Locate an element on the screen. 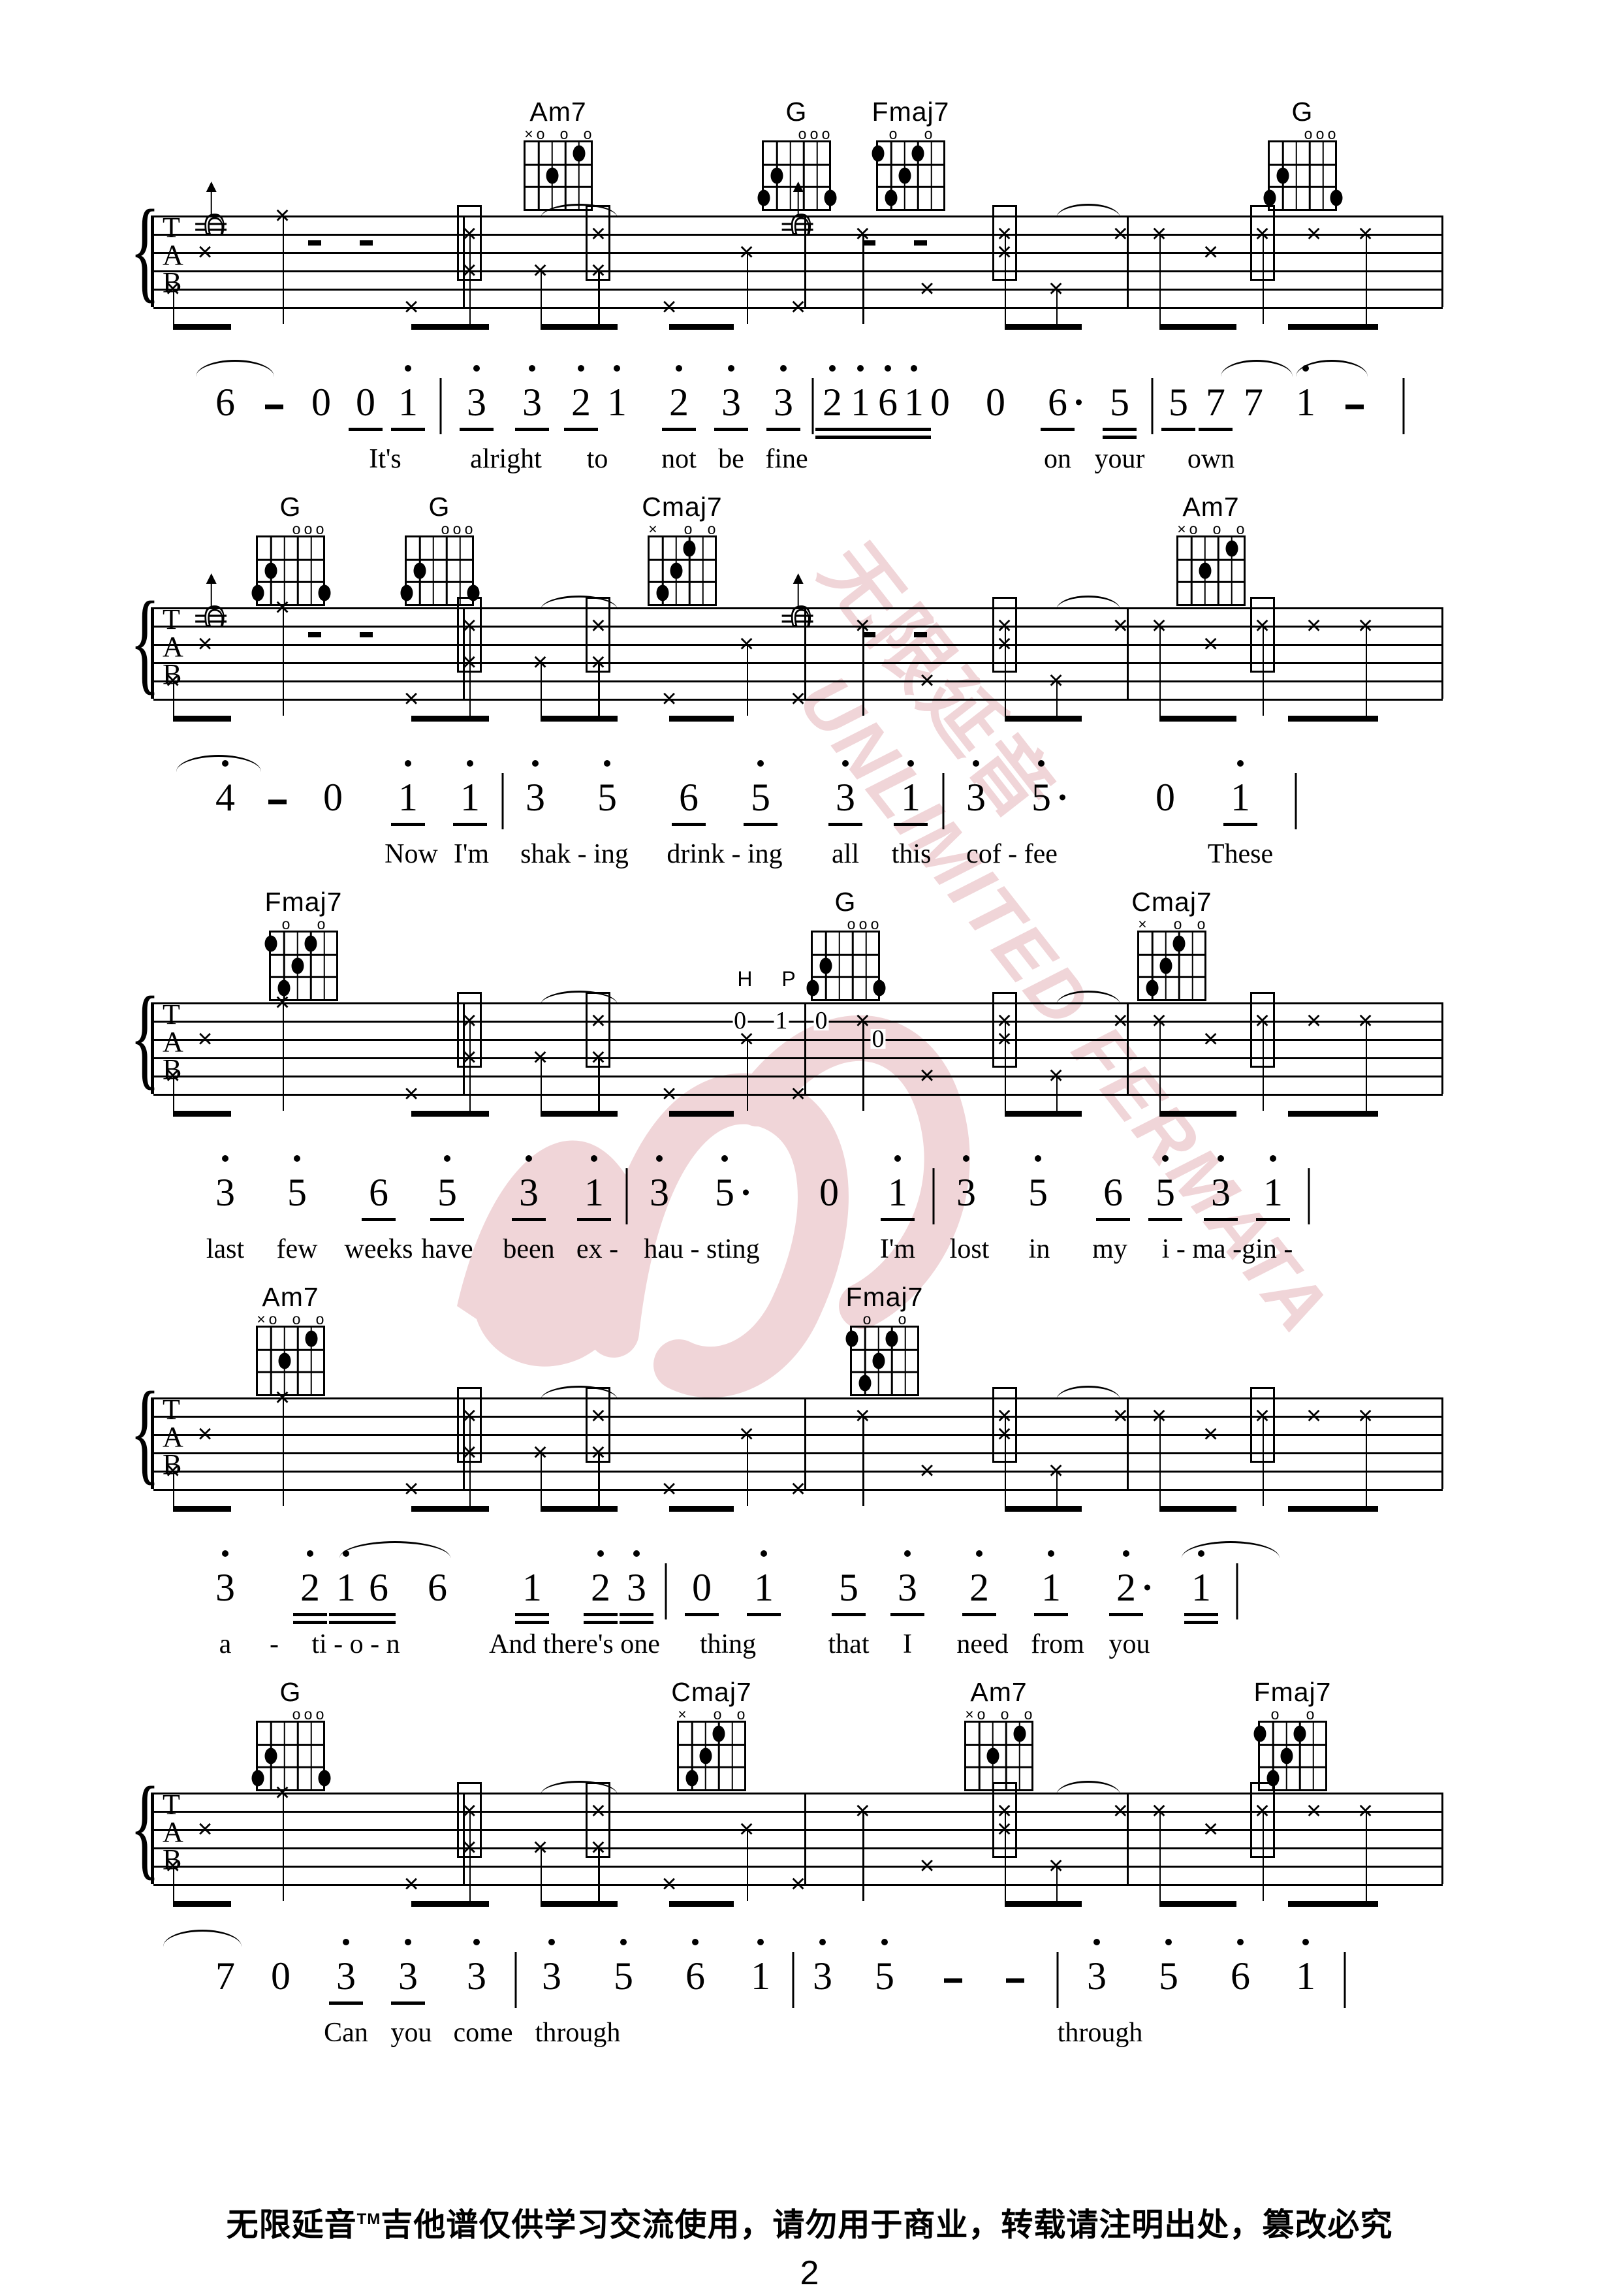  chord-name-label: G is located at coordinates (290, 1692).